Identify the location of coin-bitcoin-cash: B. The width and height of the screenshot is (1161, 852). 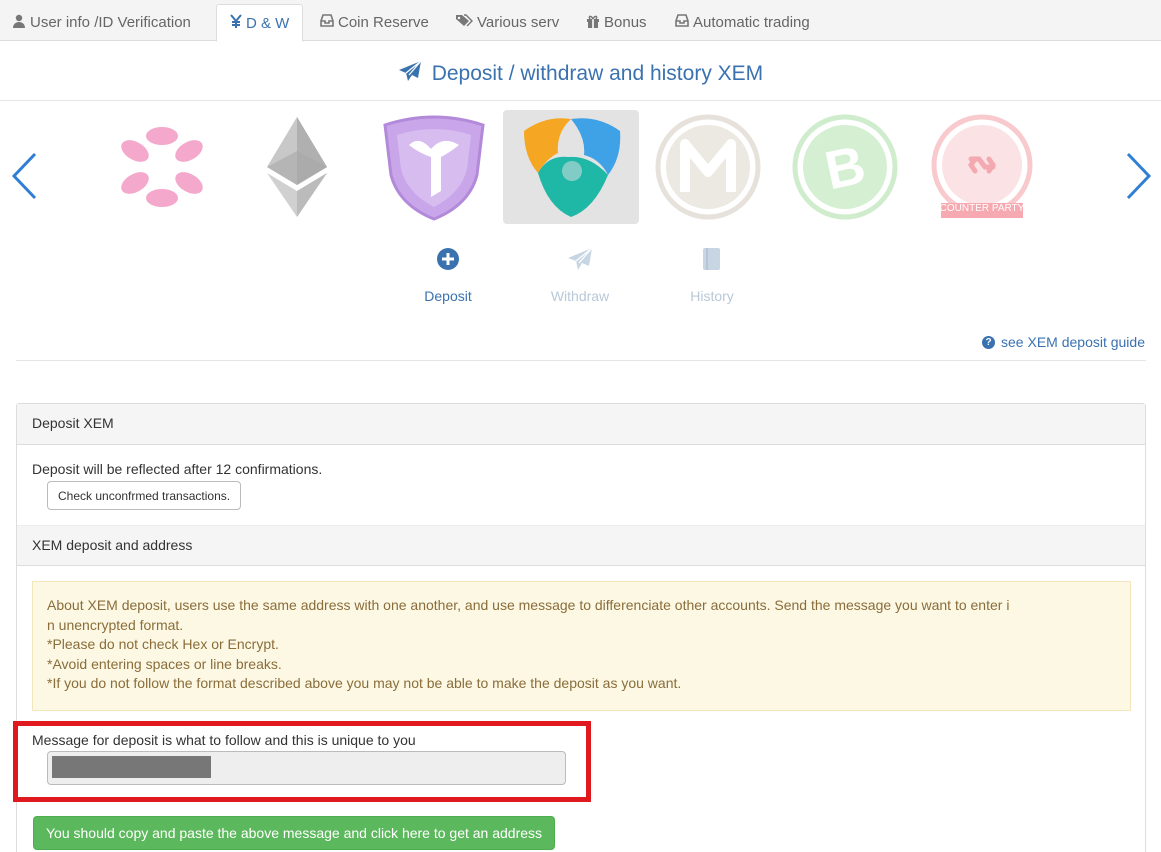
(845, 167).